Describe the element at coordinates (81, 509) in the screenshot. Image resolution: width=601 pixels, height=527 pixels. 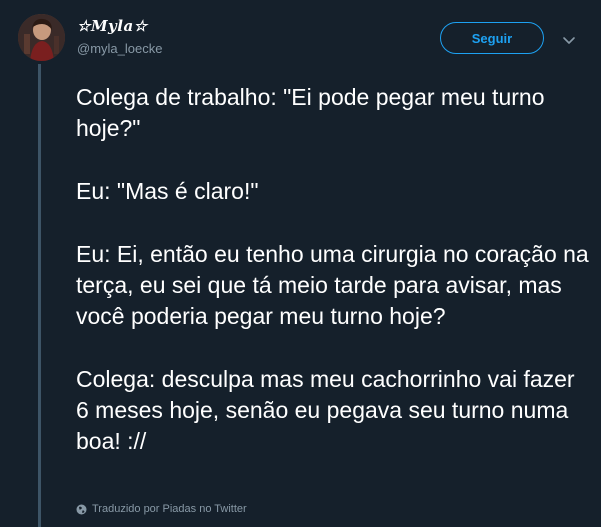
I see `globe-icon` at that location.